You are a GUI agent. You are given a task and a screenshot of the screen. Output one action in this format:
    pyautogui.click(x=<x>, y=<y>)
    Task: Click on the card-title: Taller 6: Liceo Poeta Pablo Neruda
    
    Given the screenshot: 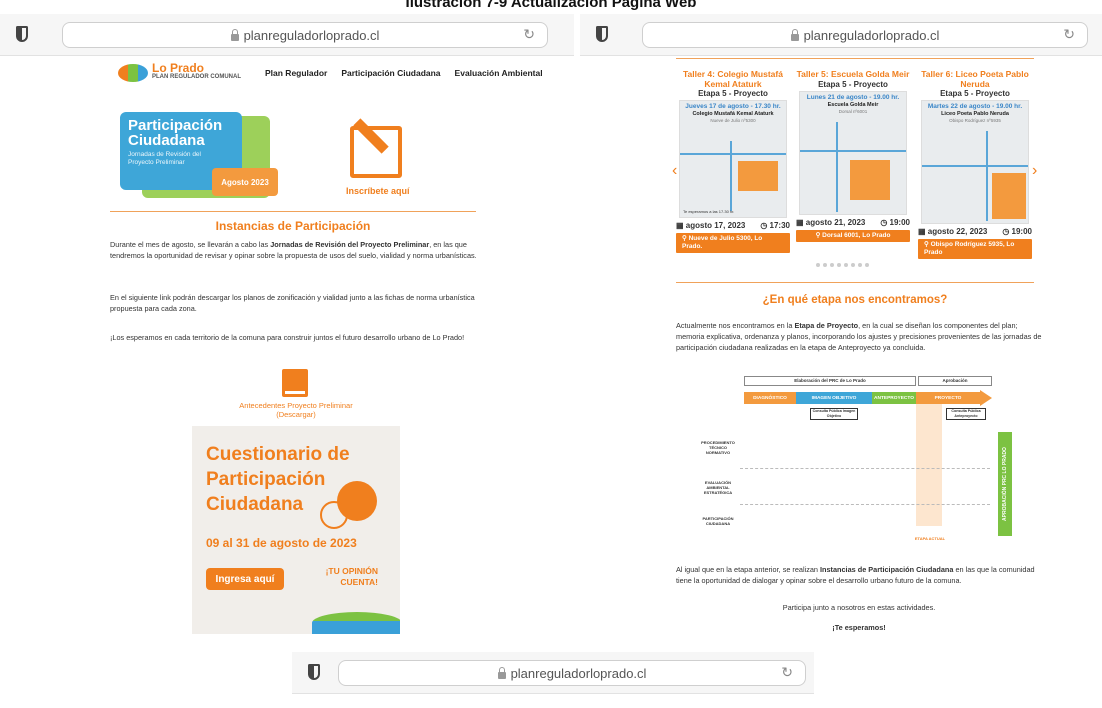 What is the action you would take?
    pyautogui.click(x=975, y=79)
    